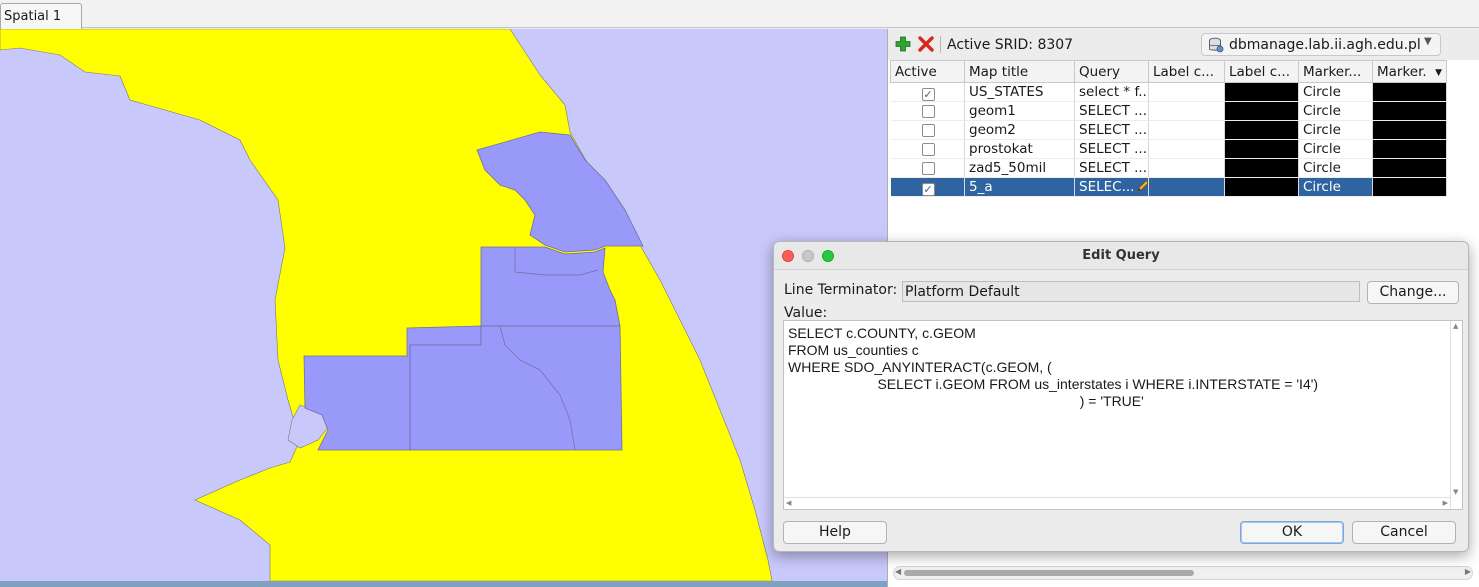  I want to click on line-terminator-label: Line Terminator:, so click(841, 290).